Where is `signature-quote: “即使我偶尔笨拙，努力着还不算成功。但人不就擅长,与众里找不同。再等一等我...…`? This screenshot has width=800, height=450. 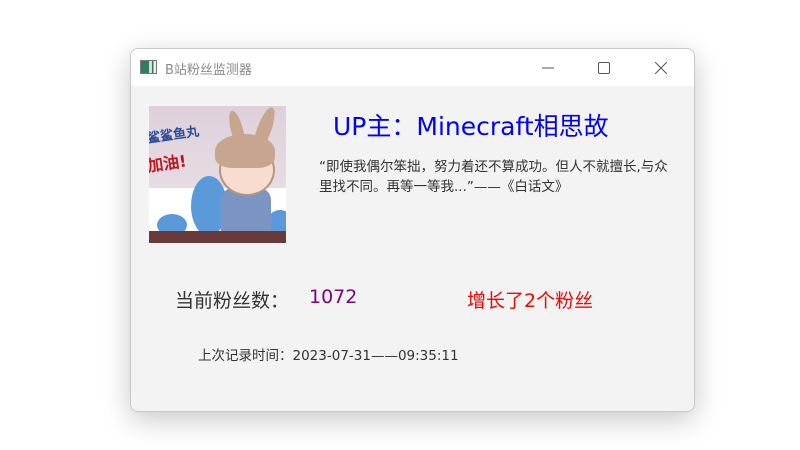 signature-quote: “即使我偶尔笨拙，努力着还不算成功。但人不就擅长,与众里找不同。再等一等我...… is located at coordinates (493, 177).